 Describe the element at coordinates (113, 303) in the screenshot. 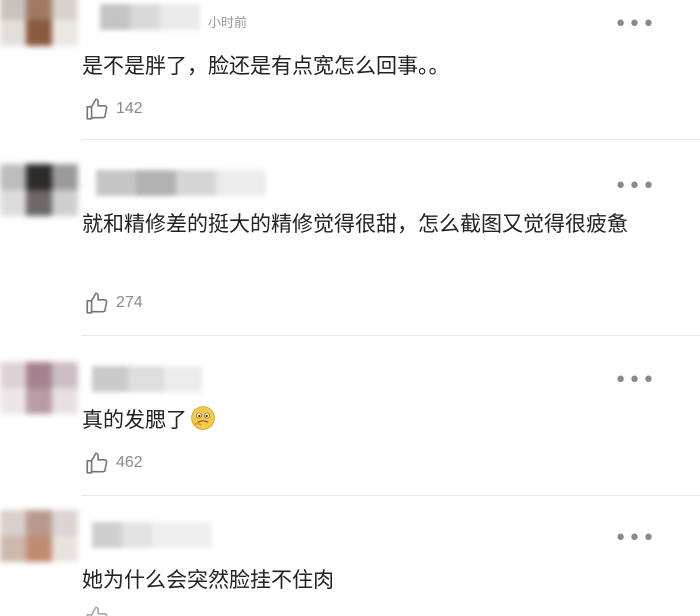

I see `like-button: 274` at that location.